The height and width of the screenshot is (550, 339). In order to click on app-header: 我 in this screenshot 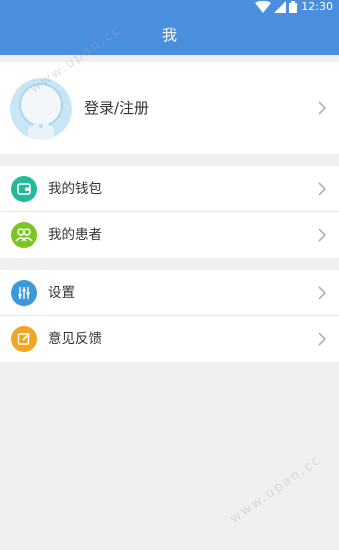, I will do `click(169, 34)`.